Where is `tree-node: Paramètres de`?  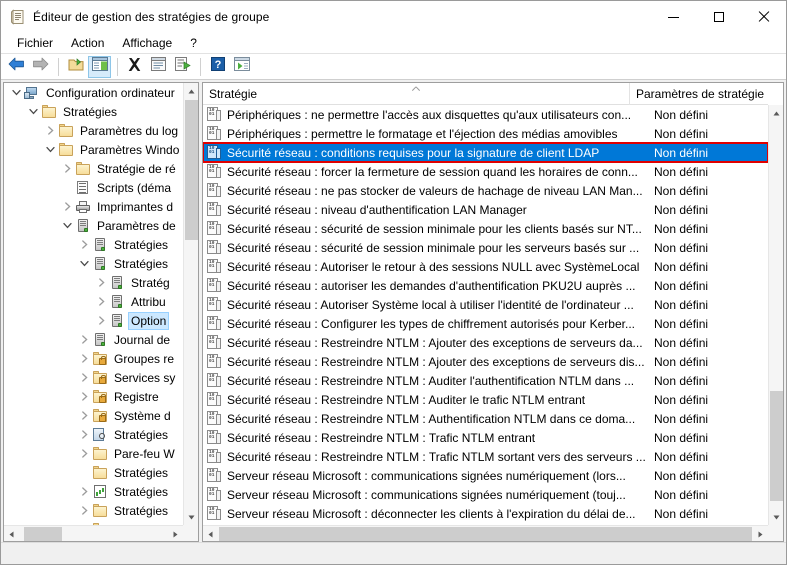
tree-node: Paramètres de is located at coordinates (93, 225).